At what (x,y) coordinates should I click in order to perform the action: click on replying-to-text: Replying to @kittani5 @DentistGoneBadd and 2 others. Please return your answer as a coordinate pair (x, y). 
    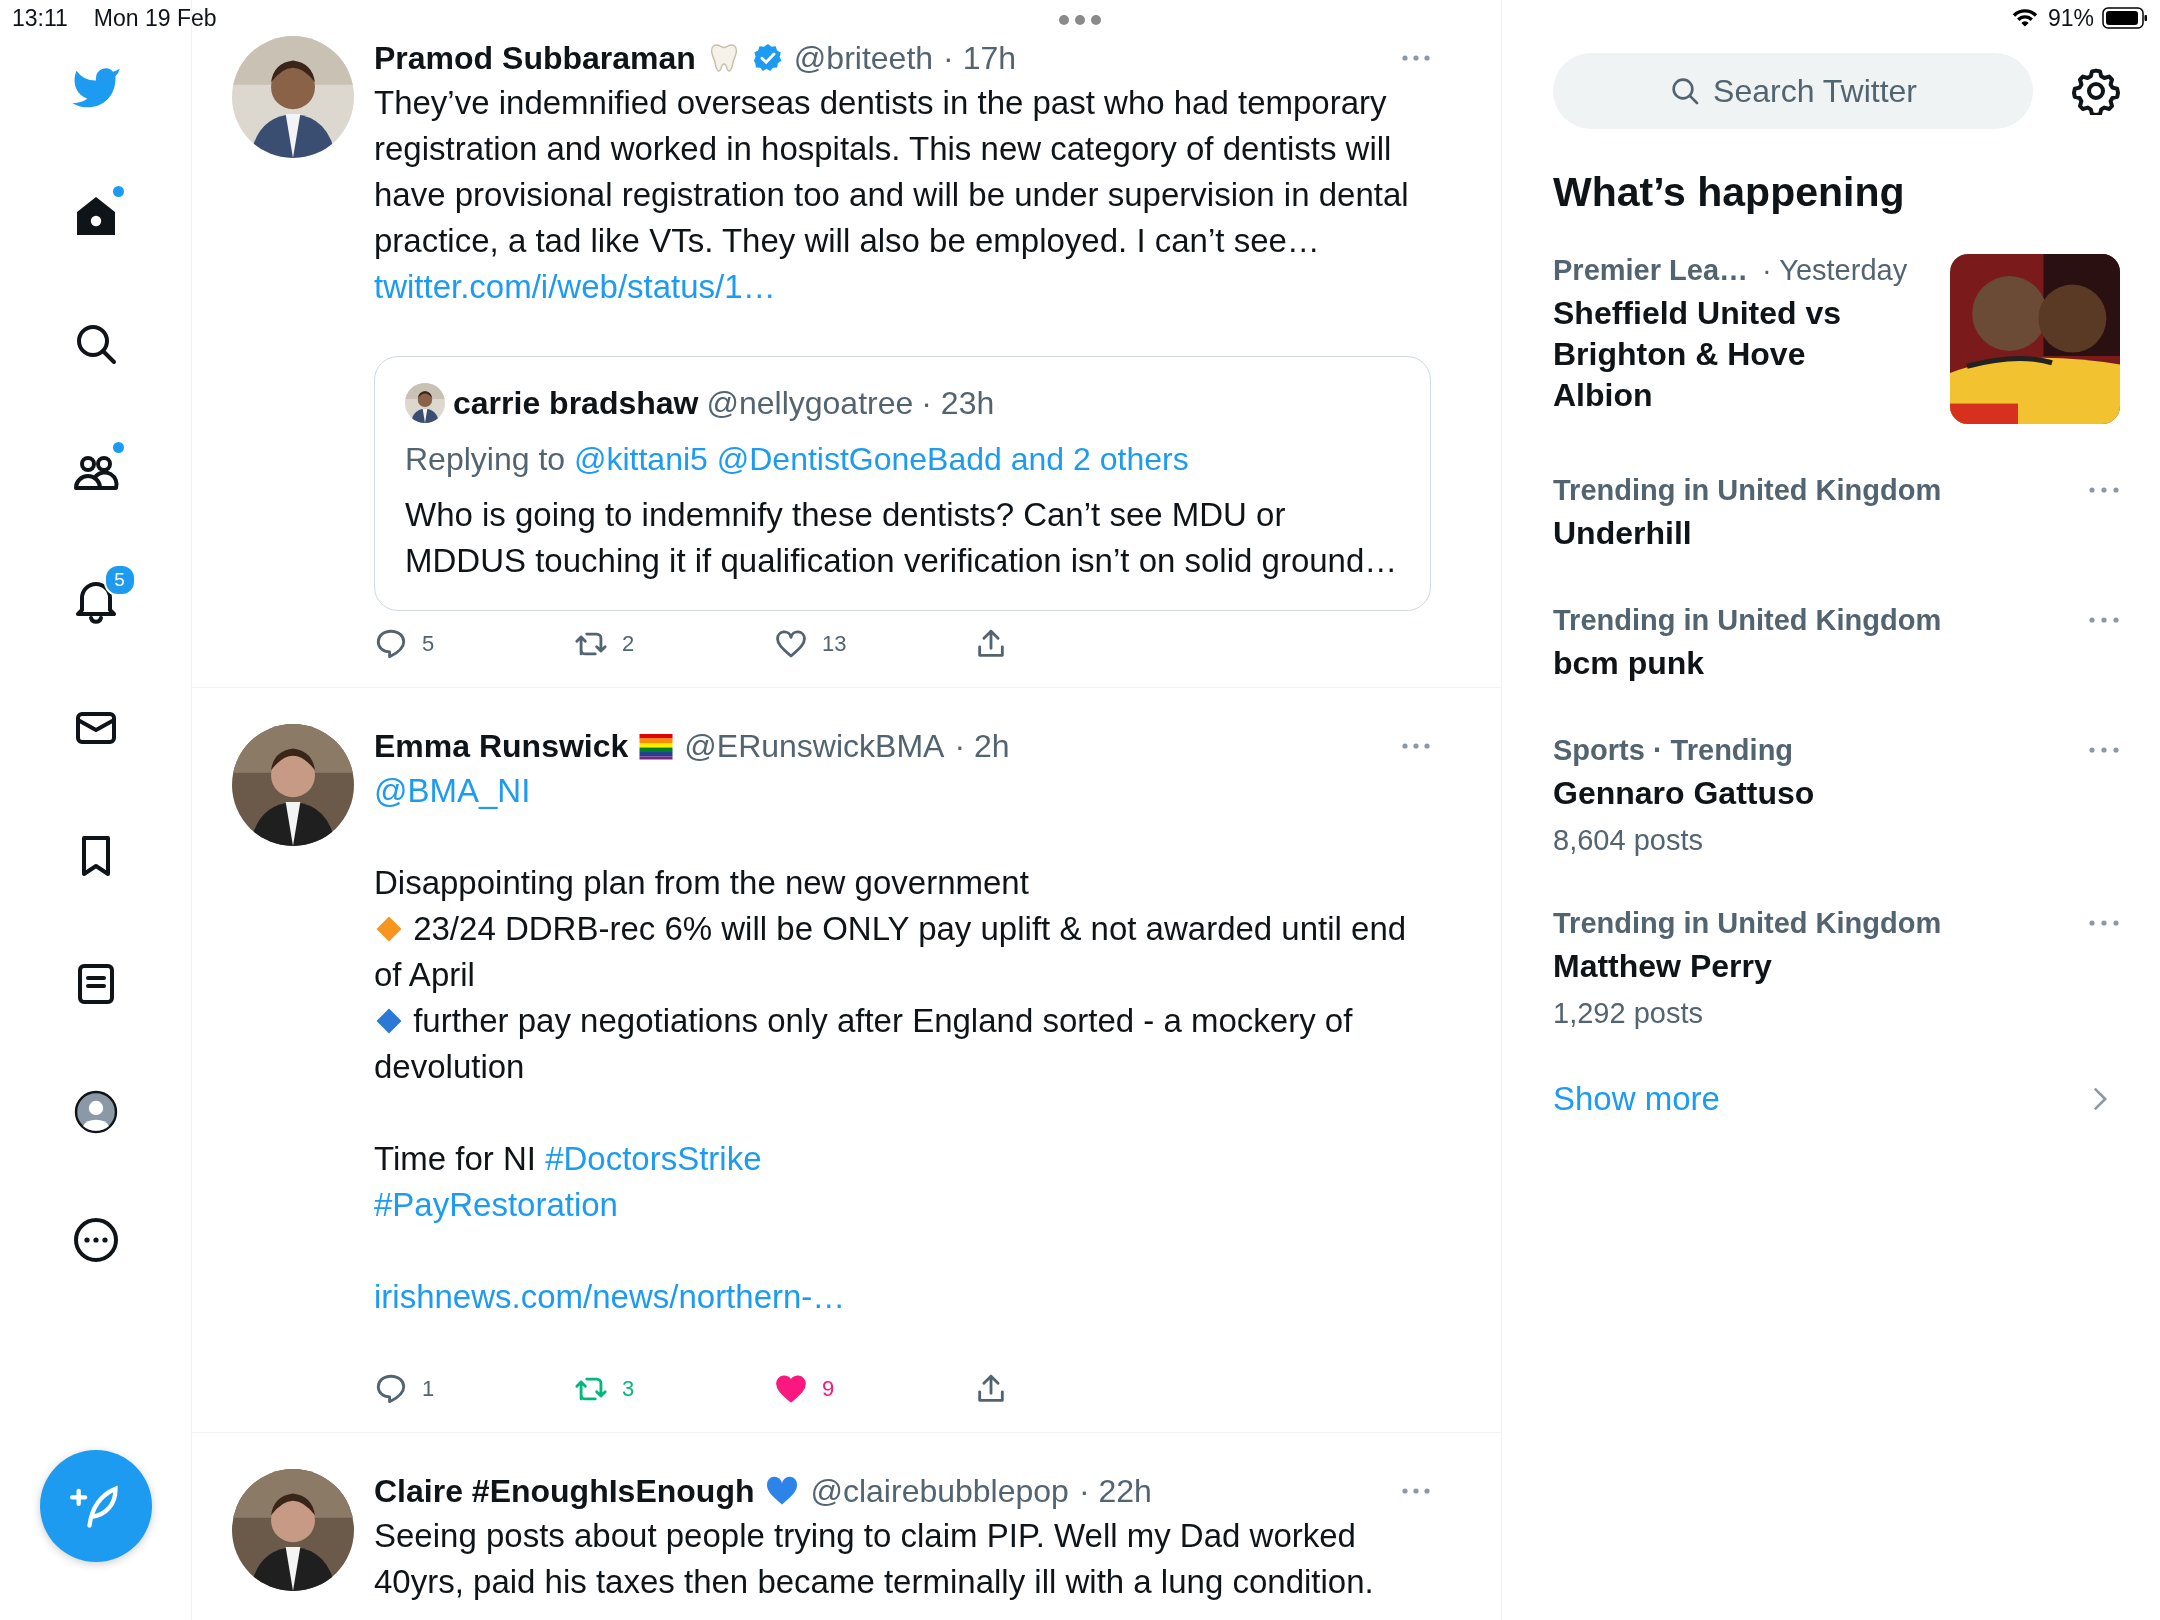
    Looking at the image, I should click on (797, 459).